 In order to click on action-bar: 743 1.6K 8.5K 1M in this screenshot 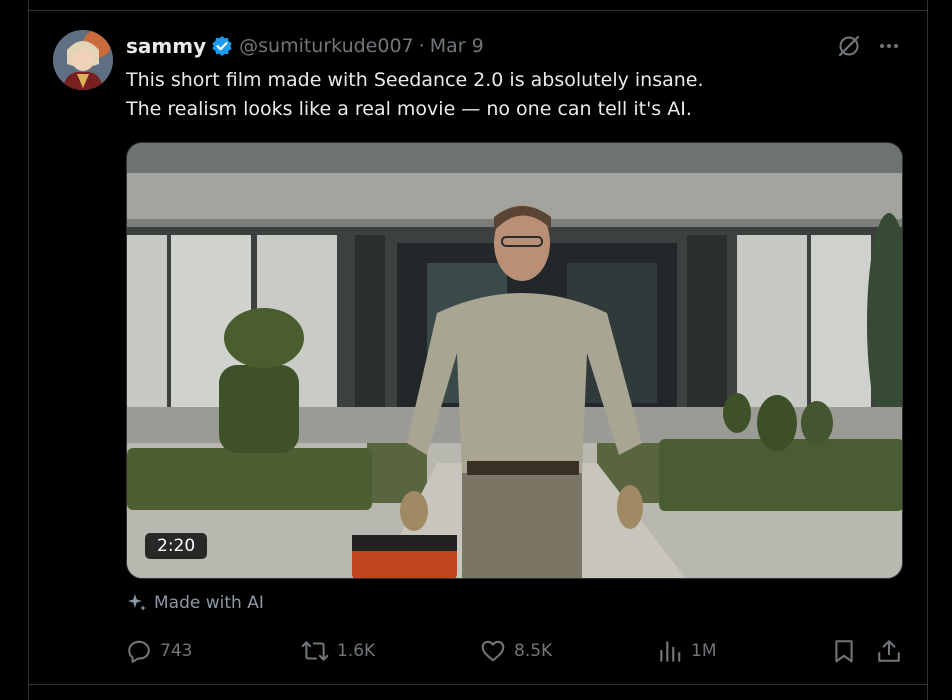, I will do `click(516, 651)`.